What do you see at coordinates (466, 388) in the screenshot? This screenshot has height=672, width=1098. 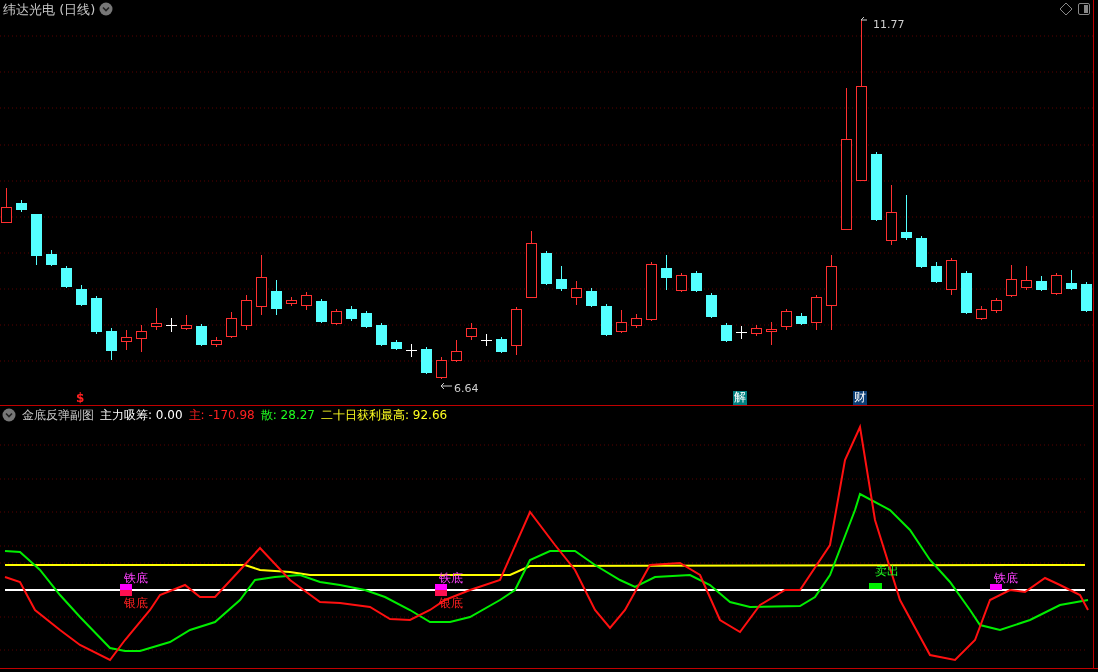 I see `low-price-label: 6.64` at bounding box center [466, 388].